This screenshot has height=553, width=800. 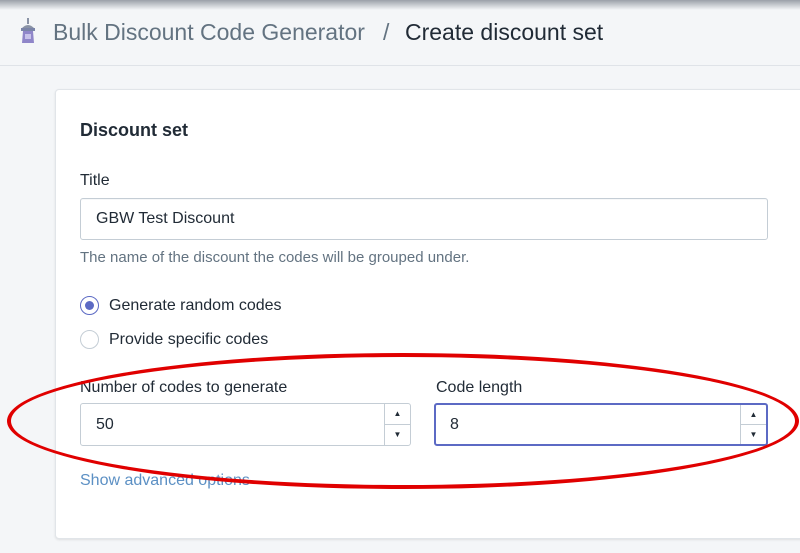 I want to click on radio-generate-random: Generate random codes, so click(x=181, y=305).